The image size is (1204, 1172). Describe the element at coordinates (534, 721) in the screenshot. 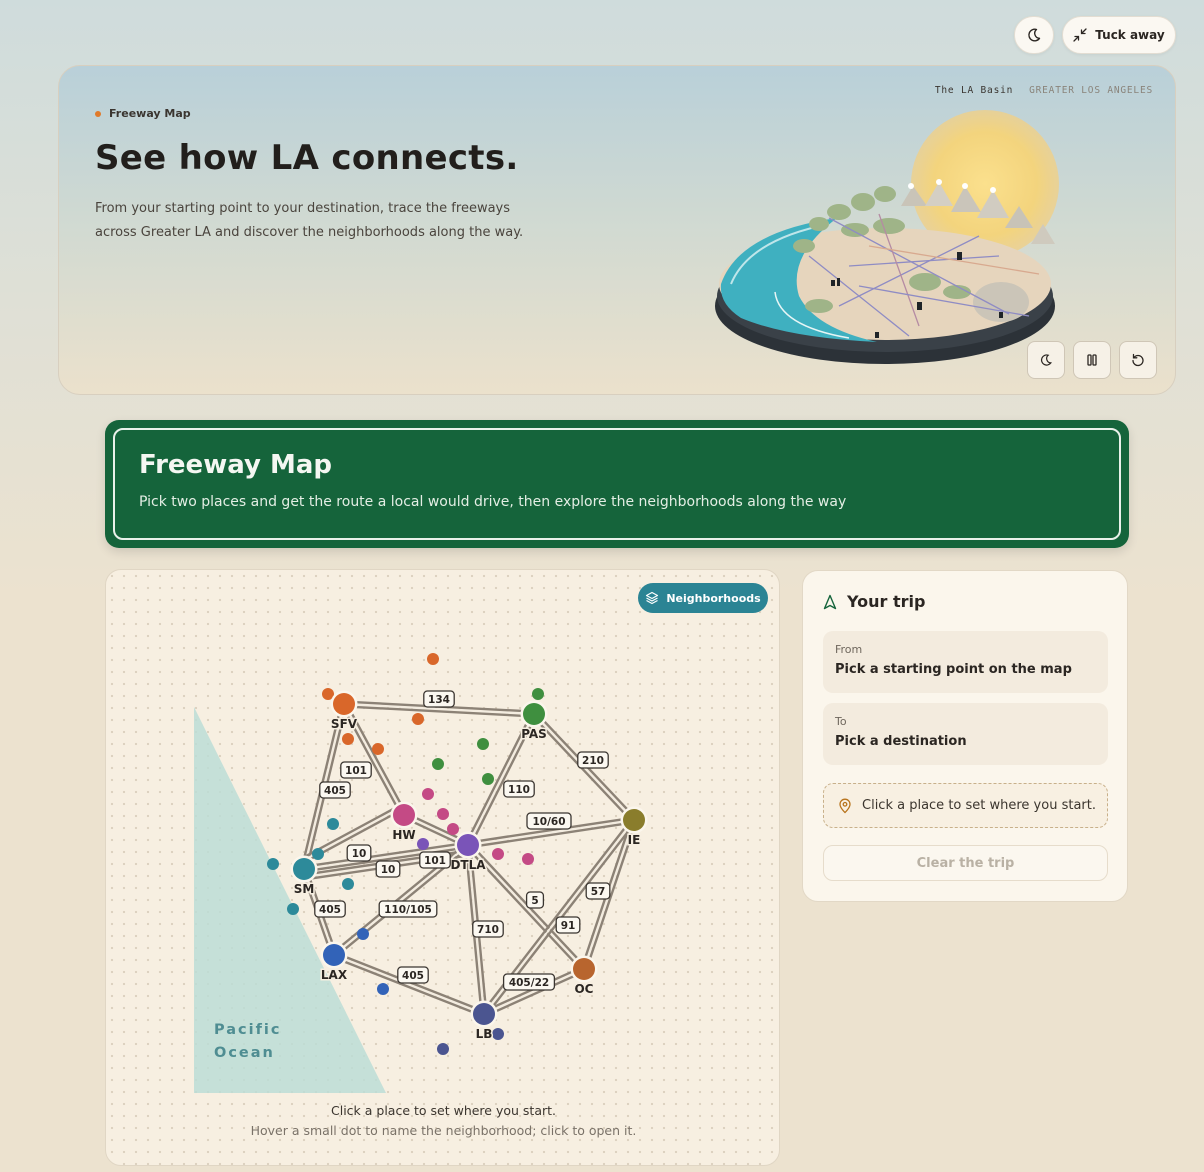

I see `hub-pas: PAS` at that location.